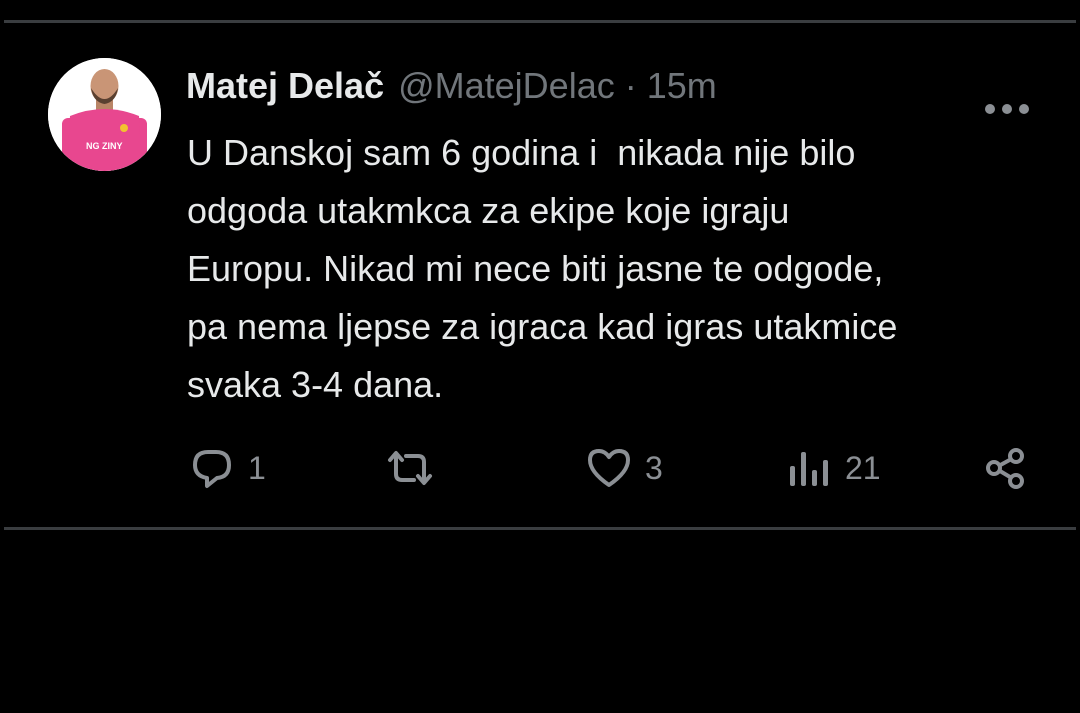  Describe the element at coordinates (104, 146) in the screenshot. I see `jersey-text: NG ZINY` at that location.